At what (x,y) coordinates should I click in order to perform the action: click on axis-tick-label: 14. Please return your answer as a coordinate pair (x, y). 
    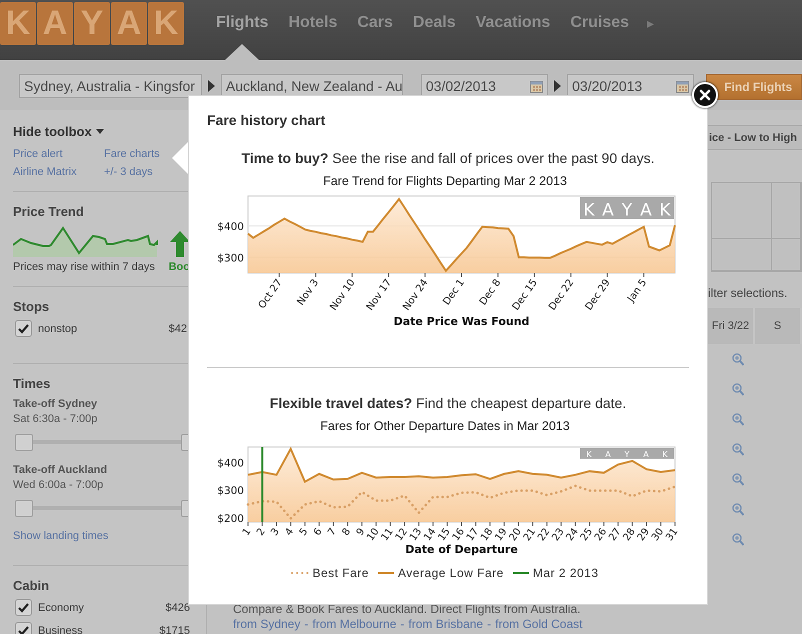
    Looking at the image, I should click on (430, 535).